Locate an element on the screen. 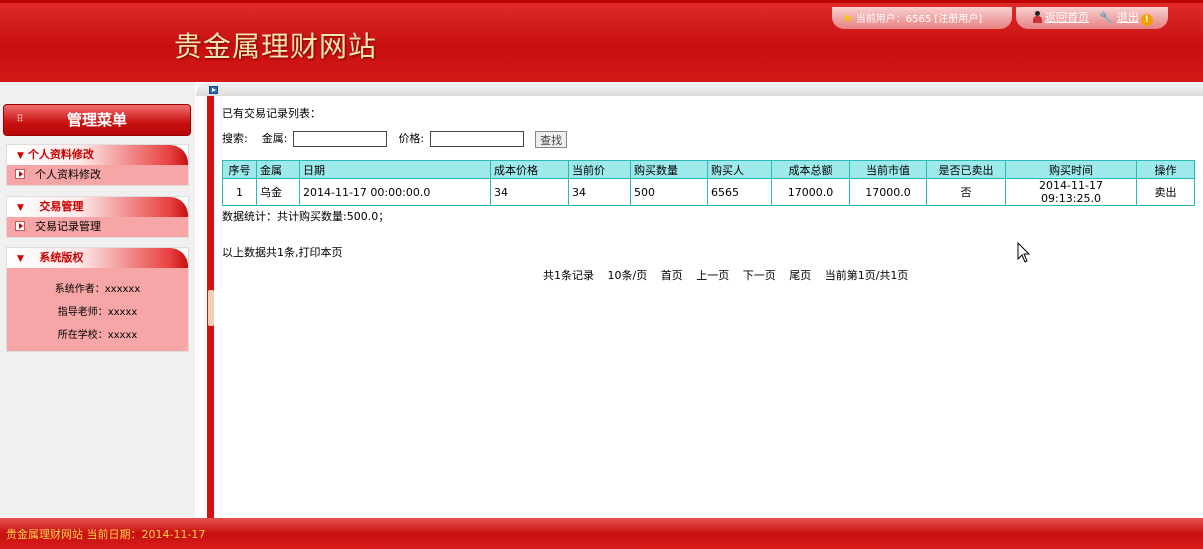 This screenshot has height=549, width=1203. total-print-line: 以上数据共1条,打印本页 is located at coordinates (282, 252).